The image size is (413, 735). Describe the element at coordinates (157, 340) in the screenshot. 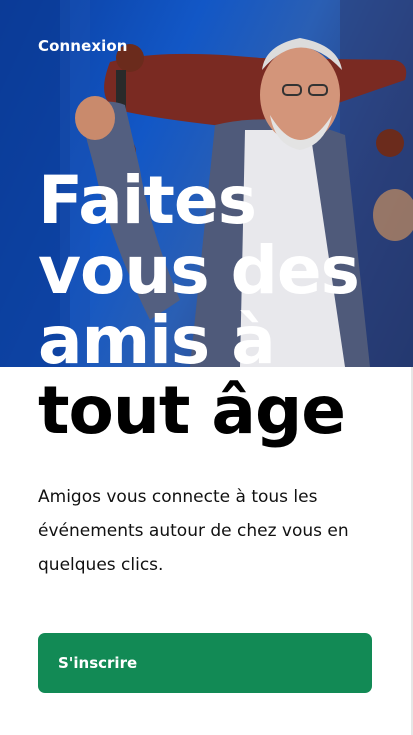

I see `headline-line-3: amis à` at that location.